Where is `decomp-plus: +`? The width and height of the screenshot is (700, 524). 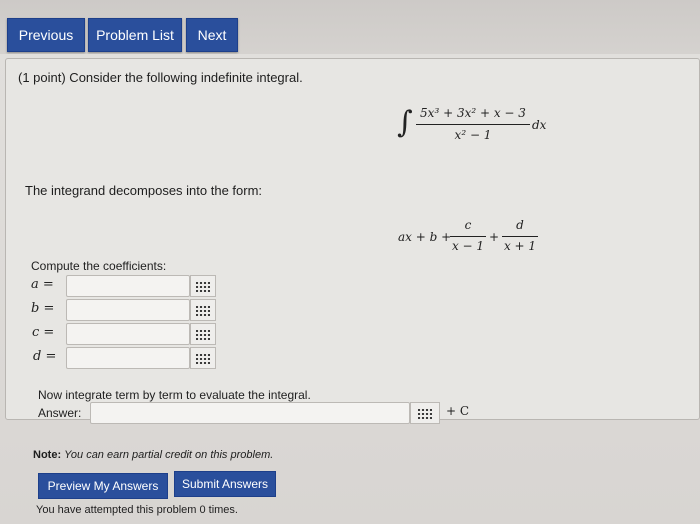
decomp-plus: + is located at coordinates (494, 237).